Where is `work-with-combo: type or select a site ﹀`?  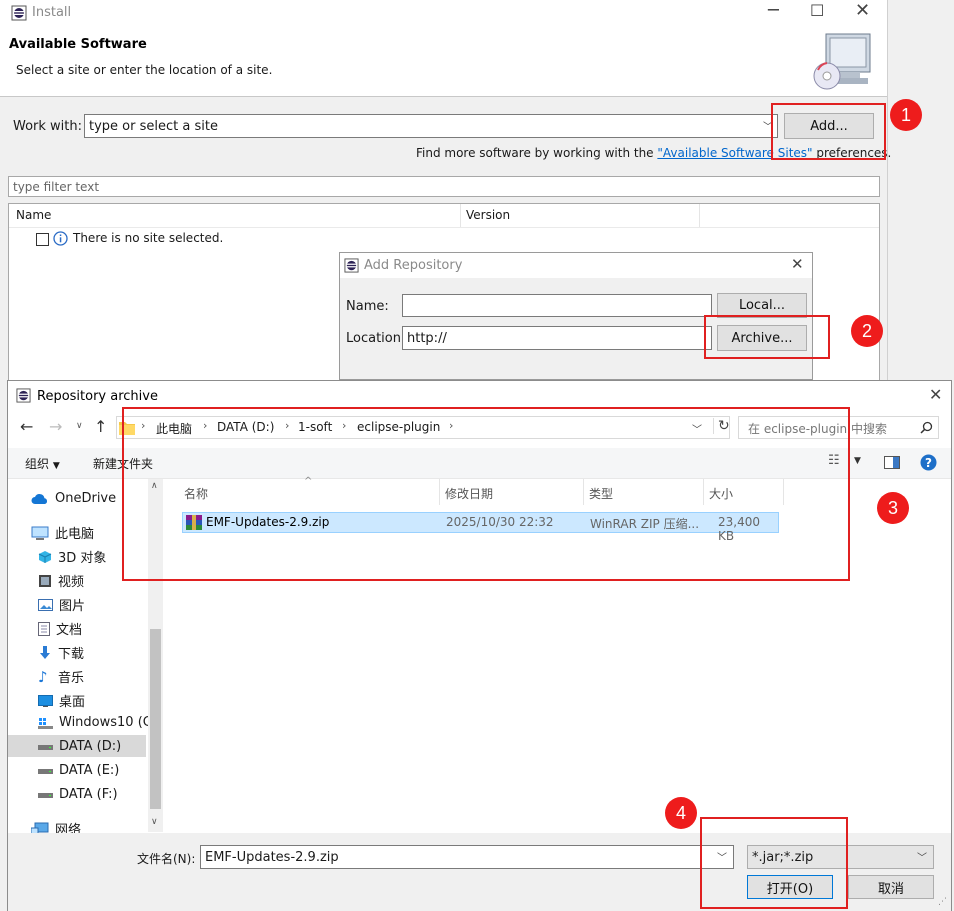
work-with-combo: type or select a site ﹀ is located at coordinates (431, 126).